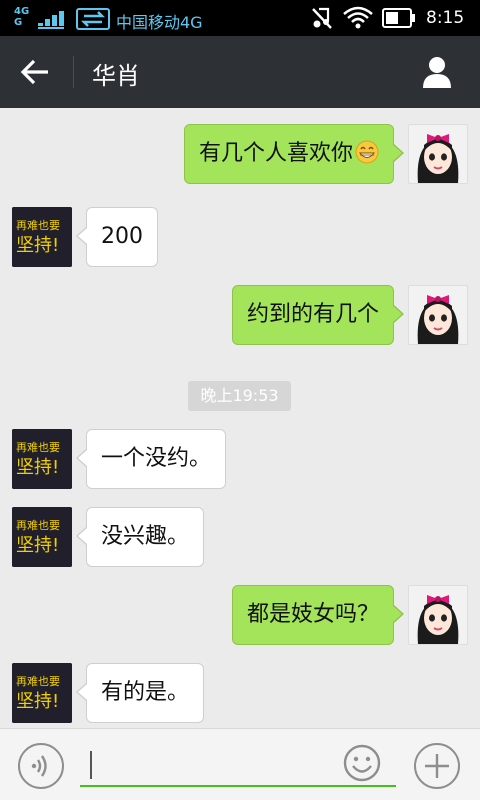 Image resolution: width=480 pixels, height=800 pixels. Describe the element at coordinates (318, 615) in the screenshot. I see `message-bubble-sent: 都是妓女吗？` at that location.